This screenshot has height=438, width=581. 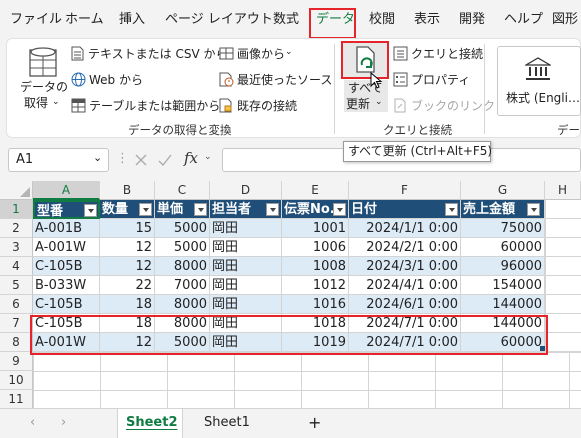 What do you see at coordinates (16, 209) in the screenshot?
I see `row-header: 1` at bounding box center [16, 209].